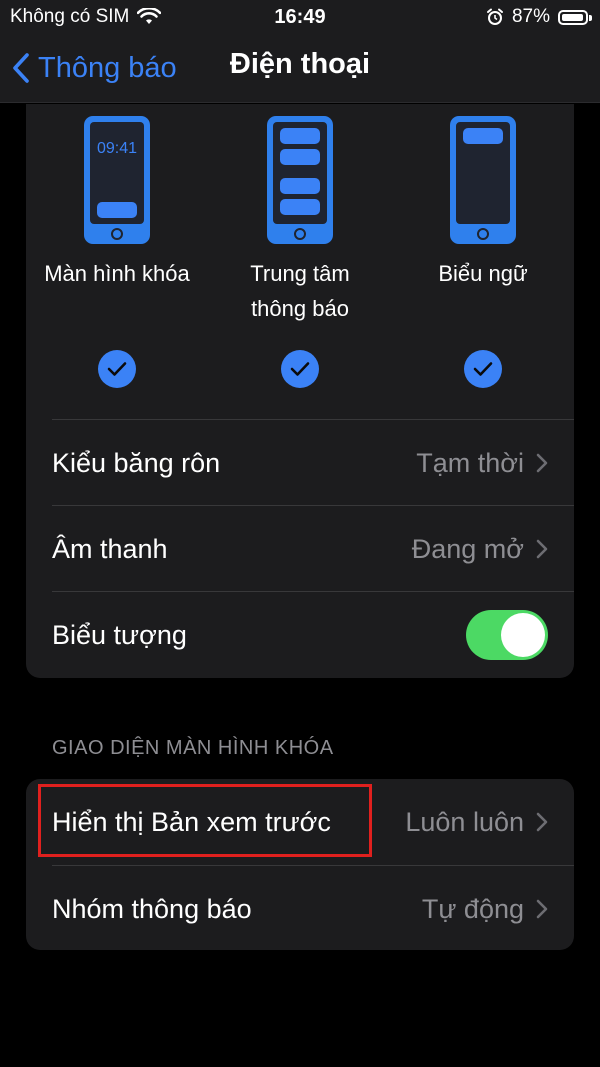 The image size is (600, 1067). I want to click on badges-toggle, so click(507, 635).